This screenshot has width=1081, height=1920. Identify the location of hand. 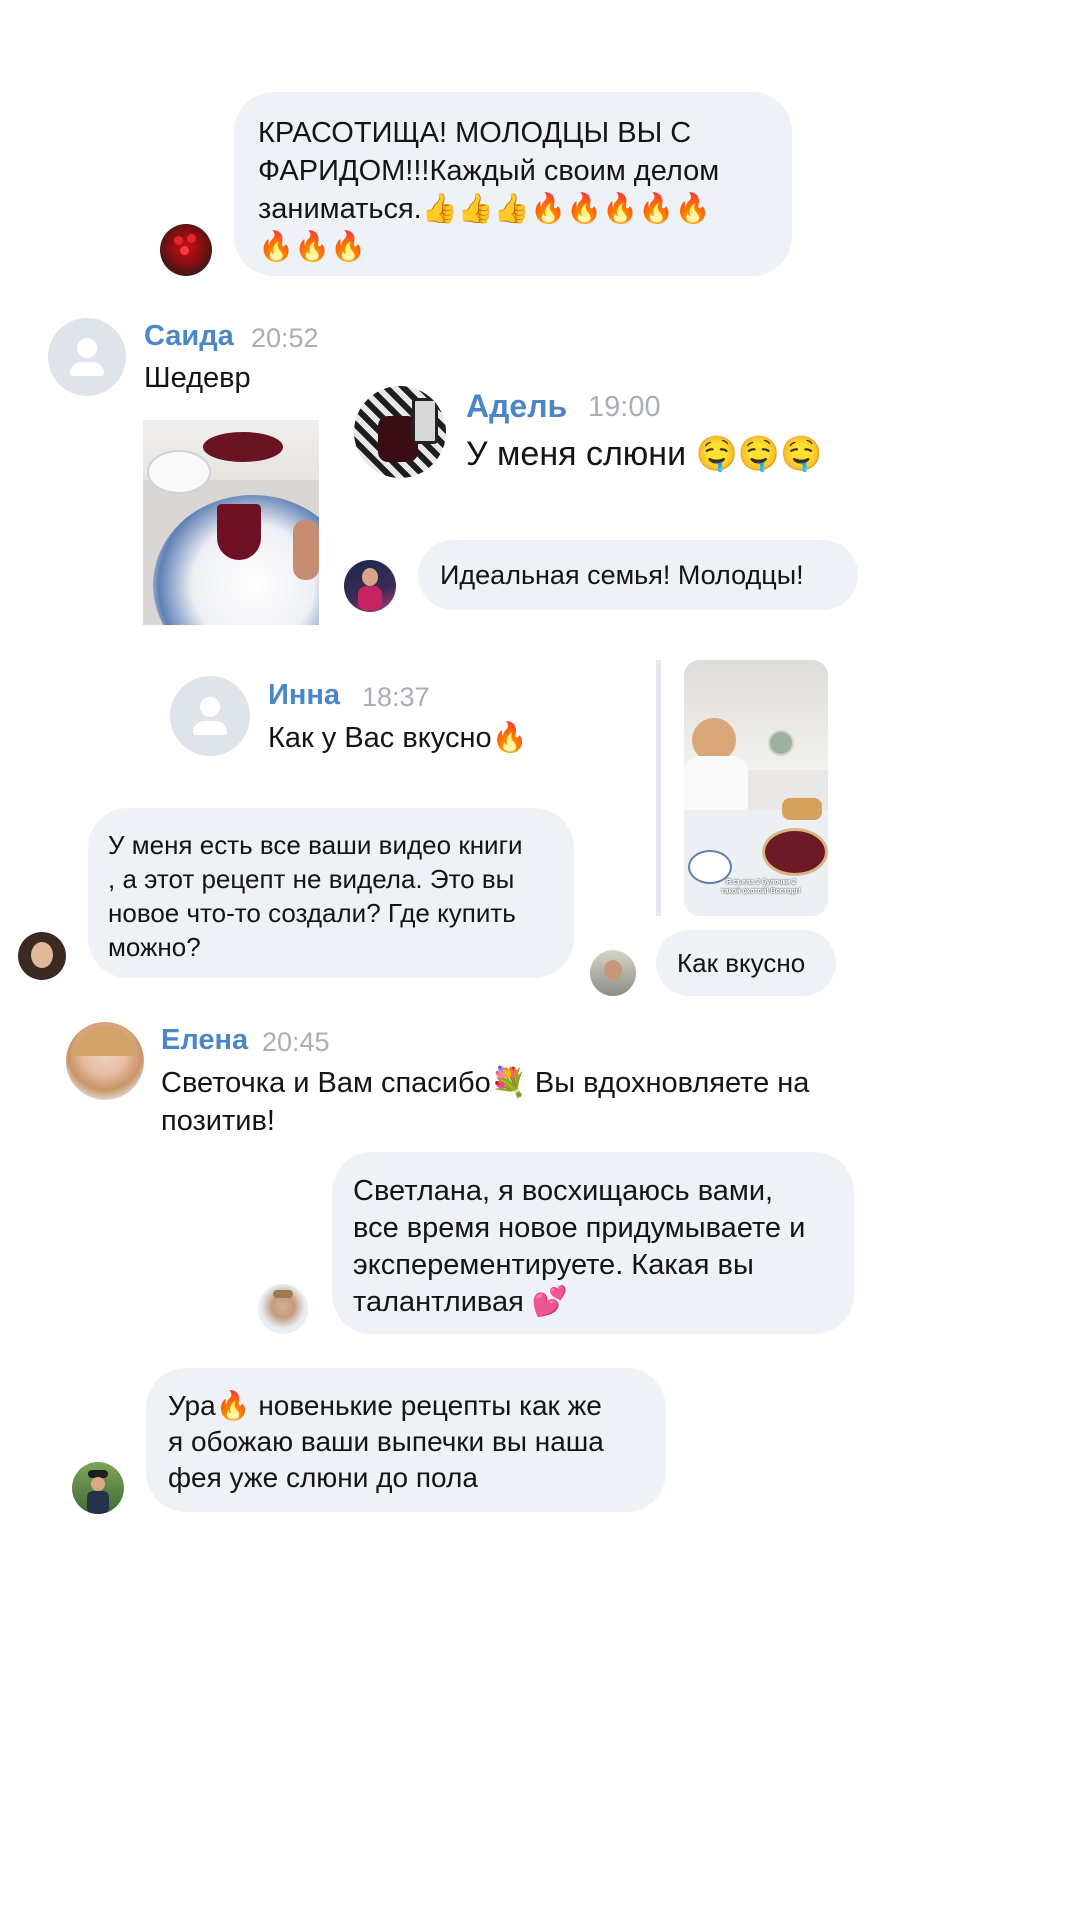
(306, 550).